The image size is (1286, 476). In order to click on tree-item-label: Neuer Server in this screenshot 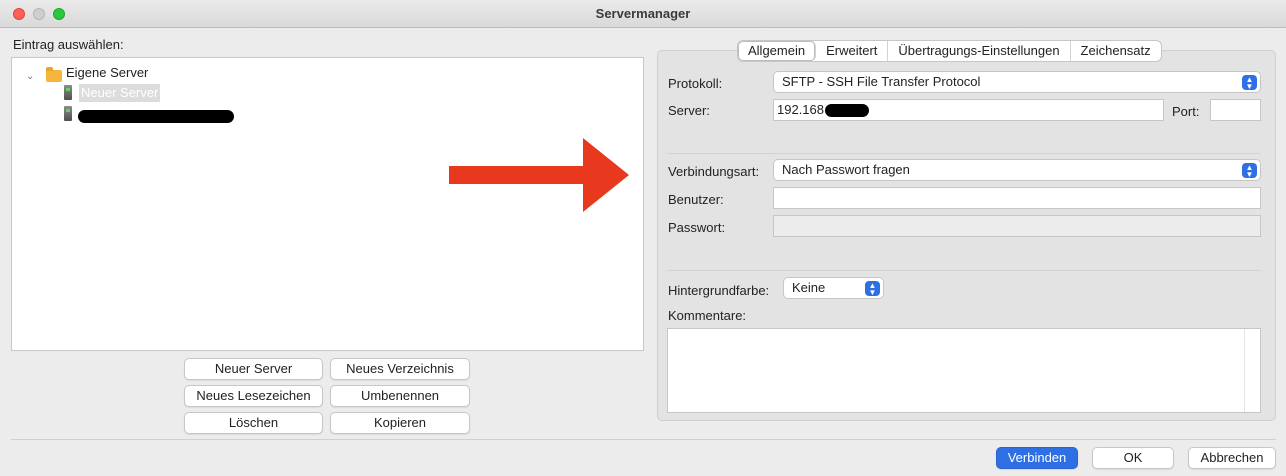, I will do `click(120, 93)`.